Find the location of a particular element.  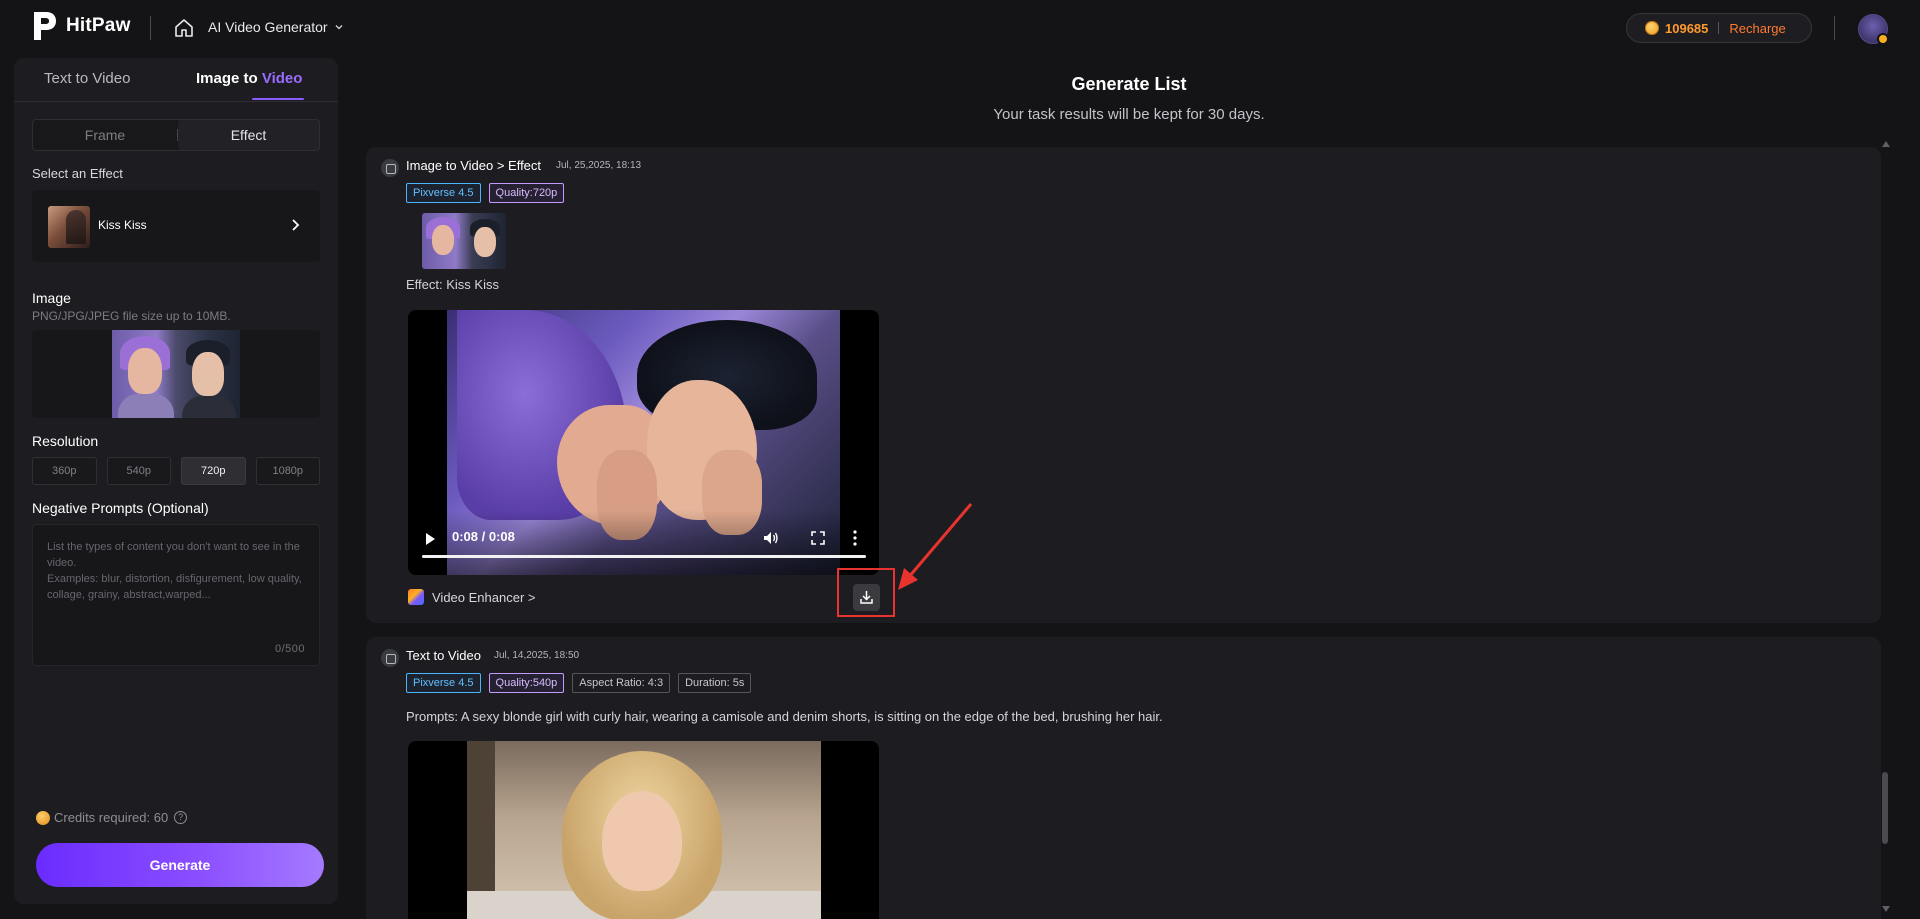

video-progress-fill is located at coordinates (644, 556).